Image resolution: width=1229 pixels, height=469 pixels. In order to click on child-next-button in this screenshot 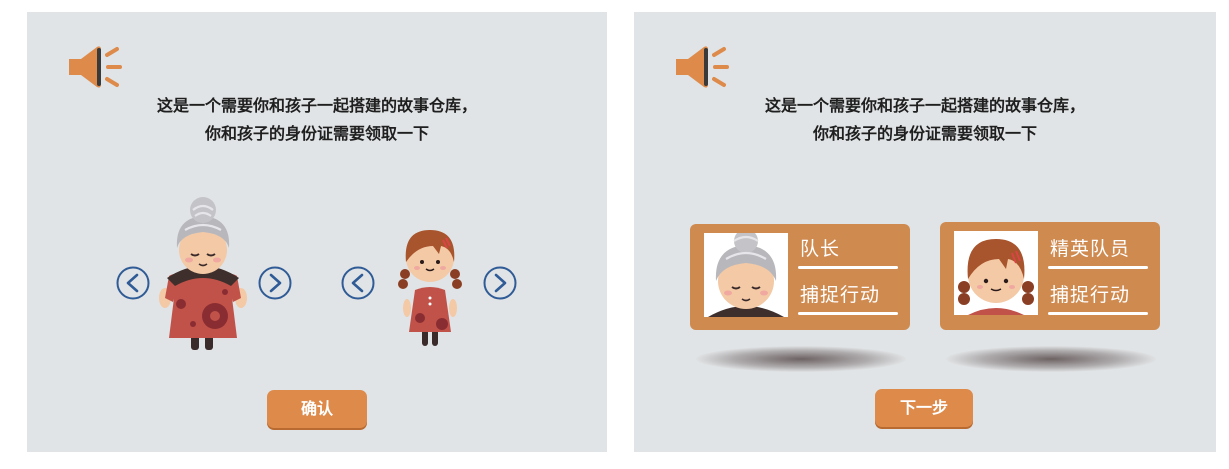, I will do `click(500, 283)`.